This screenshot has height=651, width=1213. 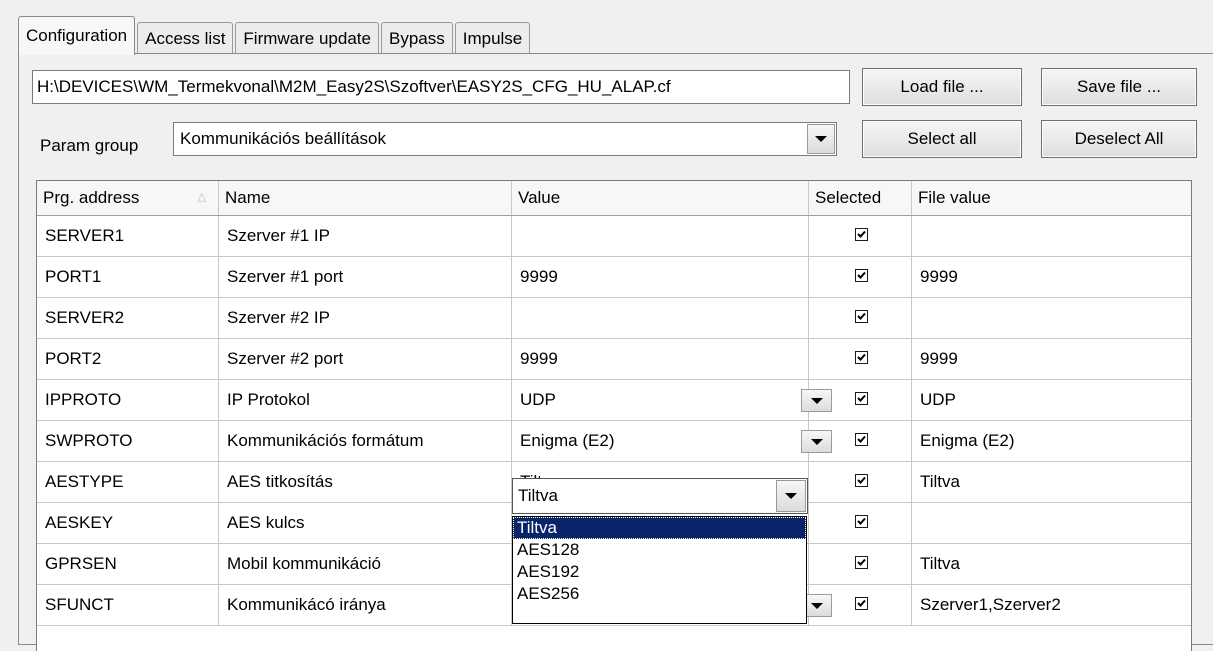 What do you see at coordinates (85, 317) in the screenshot?
I see `cell-prg-address-text: SERVER2` at bounding box center [85, 317].